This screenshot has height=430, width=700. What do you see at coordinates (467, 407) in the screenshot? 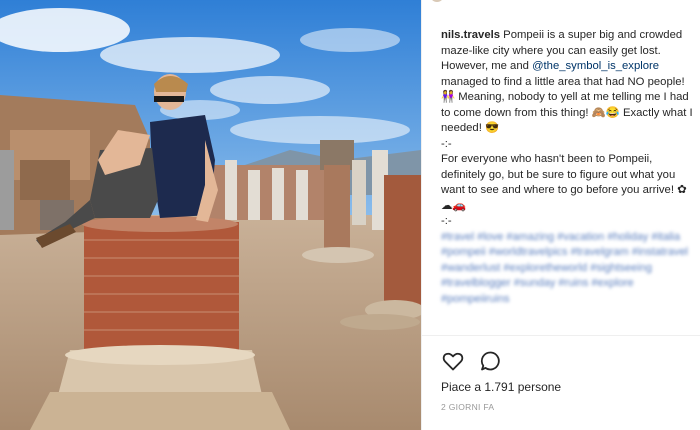
I see `post-date: 2 GIORNI FA` at bounding box center [467, 407].